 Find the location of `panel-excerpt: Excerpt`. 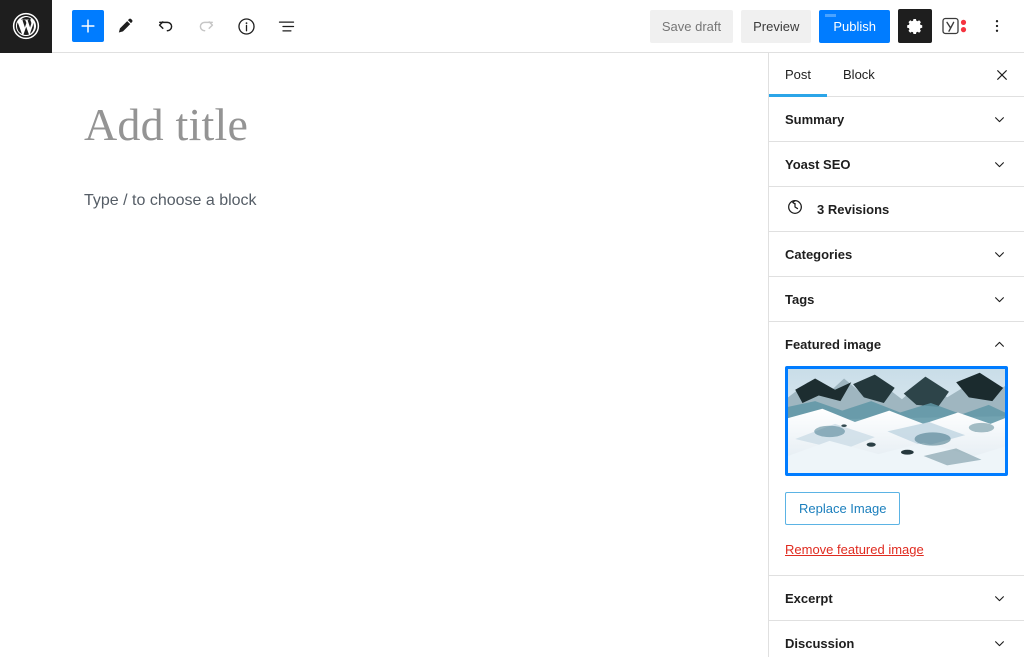

panel-excerpt: Excerpt is located at coordinates (896, 598).